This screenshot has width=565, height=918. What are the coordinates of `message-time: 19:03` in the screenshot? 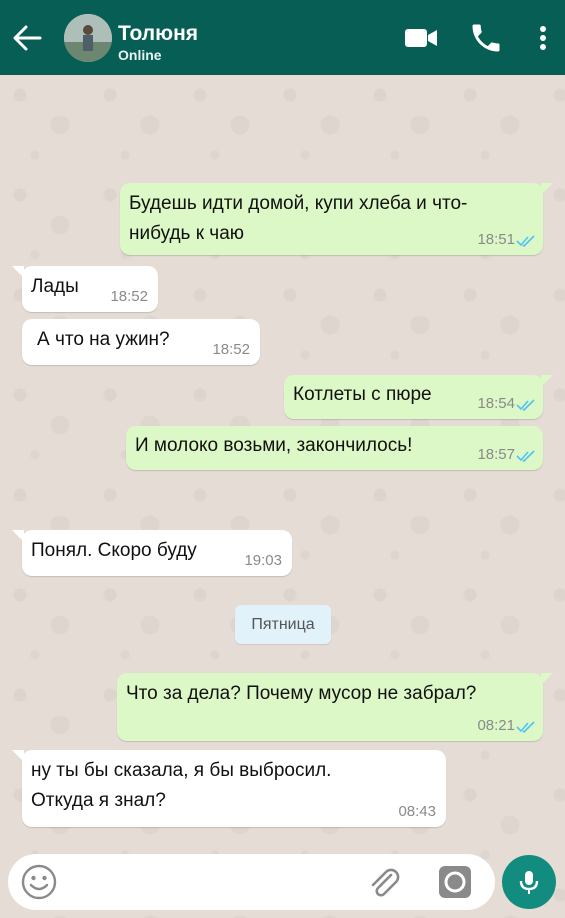 It's located at (263, 560).